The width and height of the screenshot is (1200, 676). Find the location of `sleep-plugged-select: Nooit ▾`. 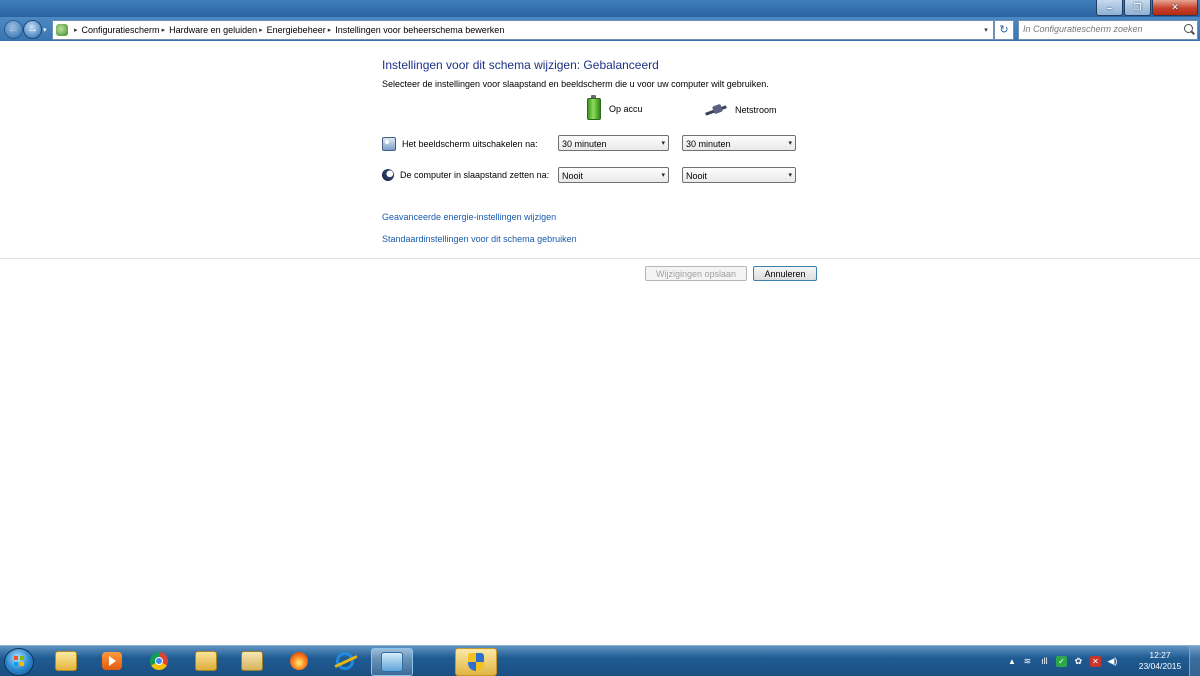

sleep-plugged-select: Nooit ▾ is located at coordinates (739, 175).